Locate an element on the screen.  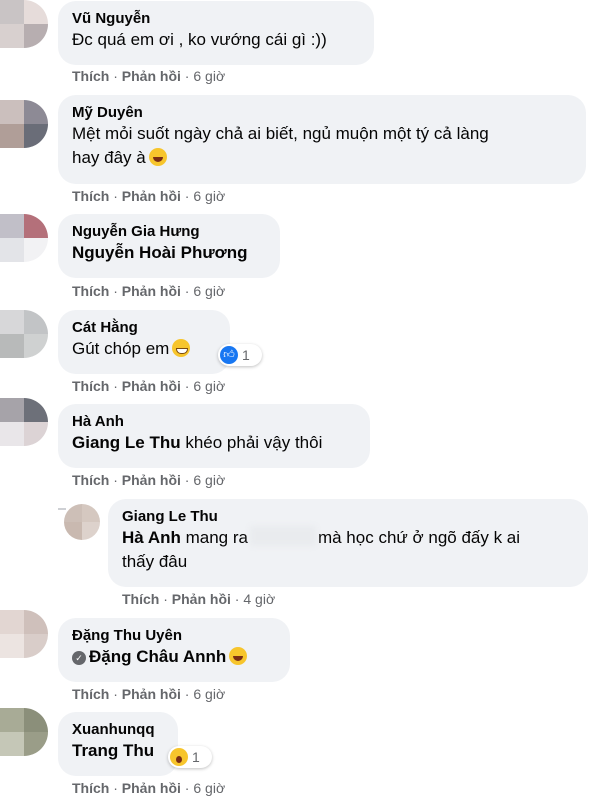
comment-bubble: Cát Hằng Gút chóp em is located at coordinates (144, 342).